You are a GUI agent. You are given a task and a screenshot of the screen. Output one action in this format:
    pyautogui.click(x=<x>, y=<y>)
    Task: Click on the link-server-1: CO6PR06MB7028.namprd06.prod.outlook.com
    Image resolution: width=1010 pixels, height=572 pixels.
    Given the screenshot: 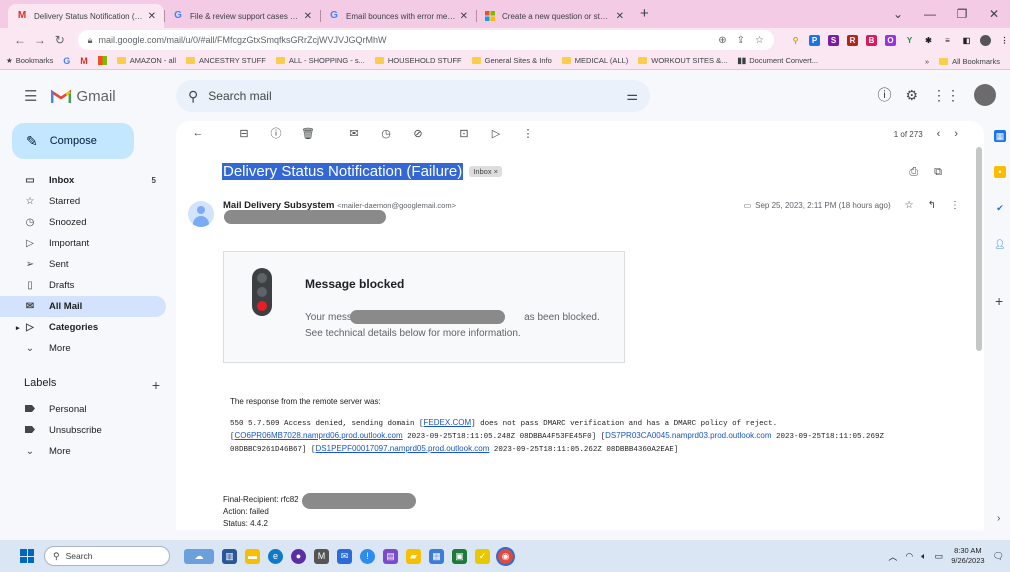 What is the action you would take?
    pyautogui.click(x=319, y=435)
    